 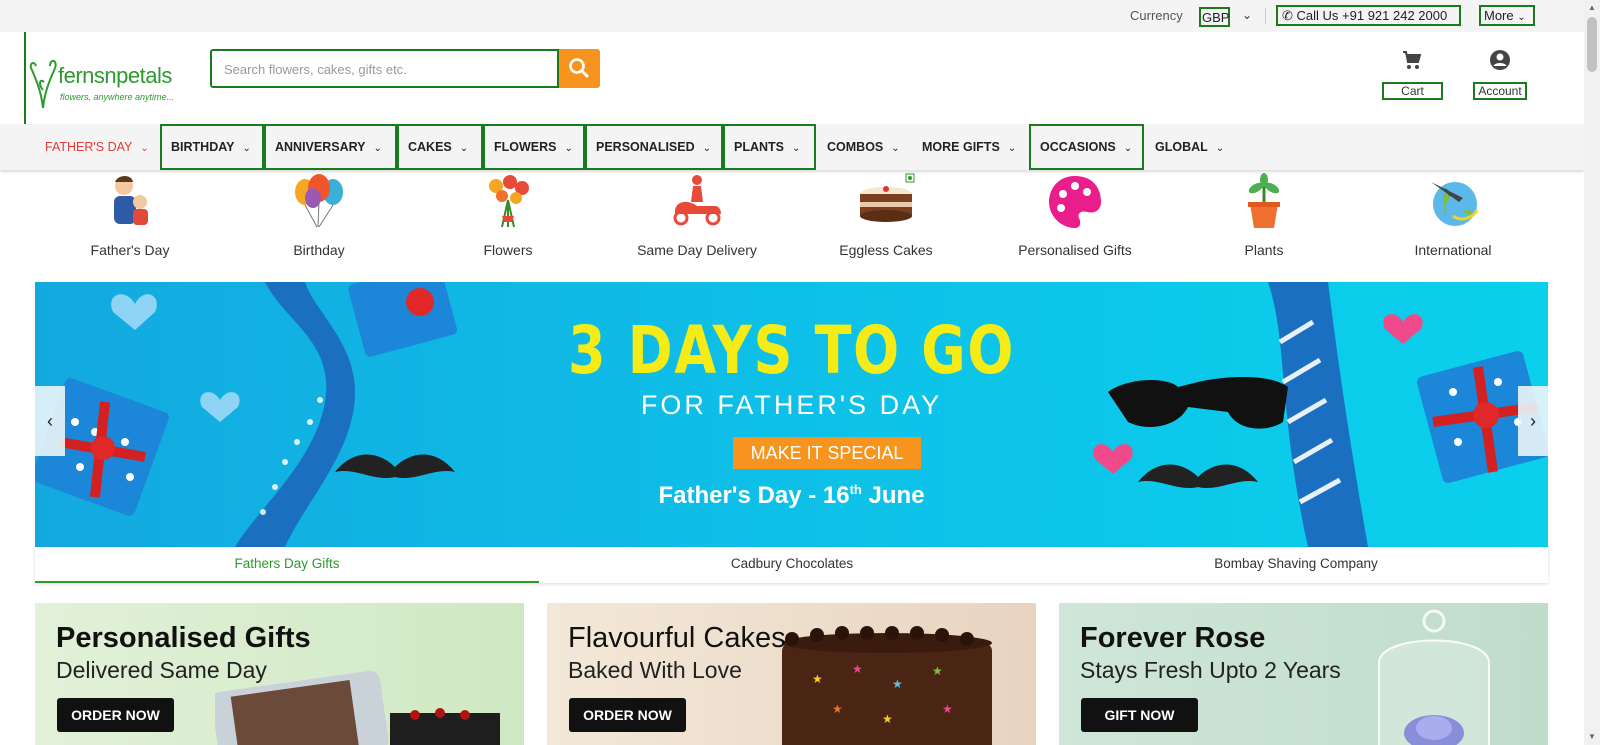 What do you see at coordinates (1412, 91) in the screenshot?
I see `cart-button: Cart` at bounding box center [1412, 91].